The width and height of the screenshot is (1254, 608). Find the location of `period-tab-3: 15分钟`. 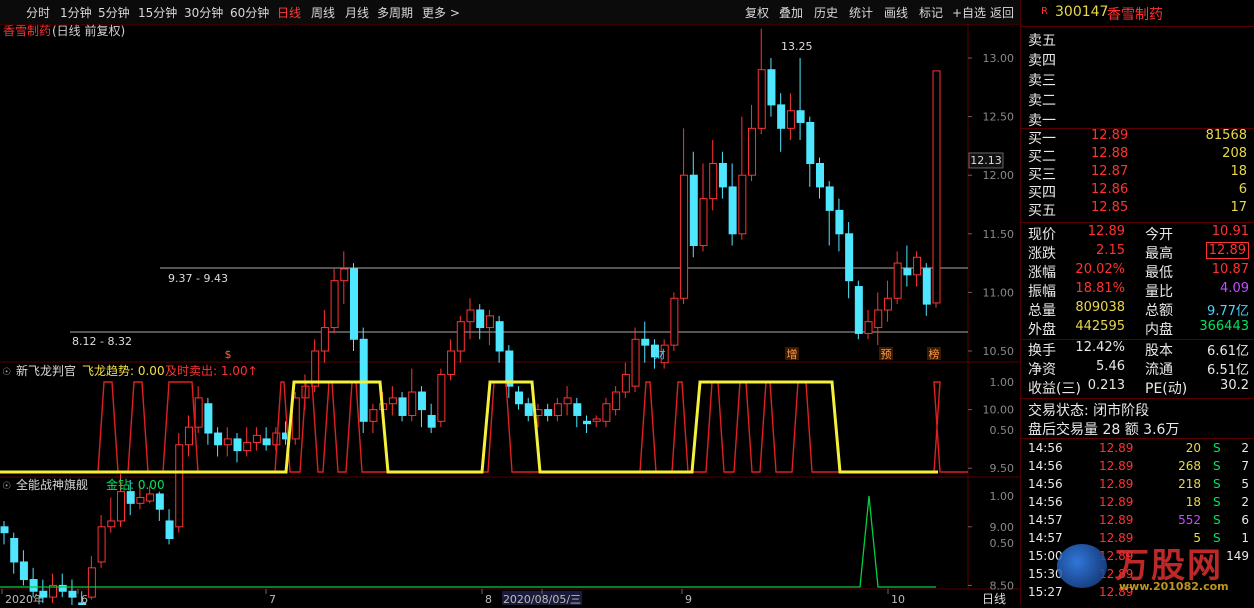

period-tab-3: 15分钟 is located at coordinates (157, 12).